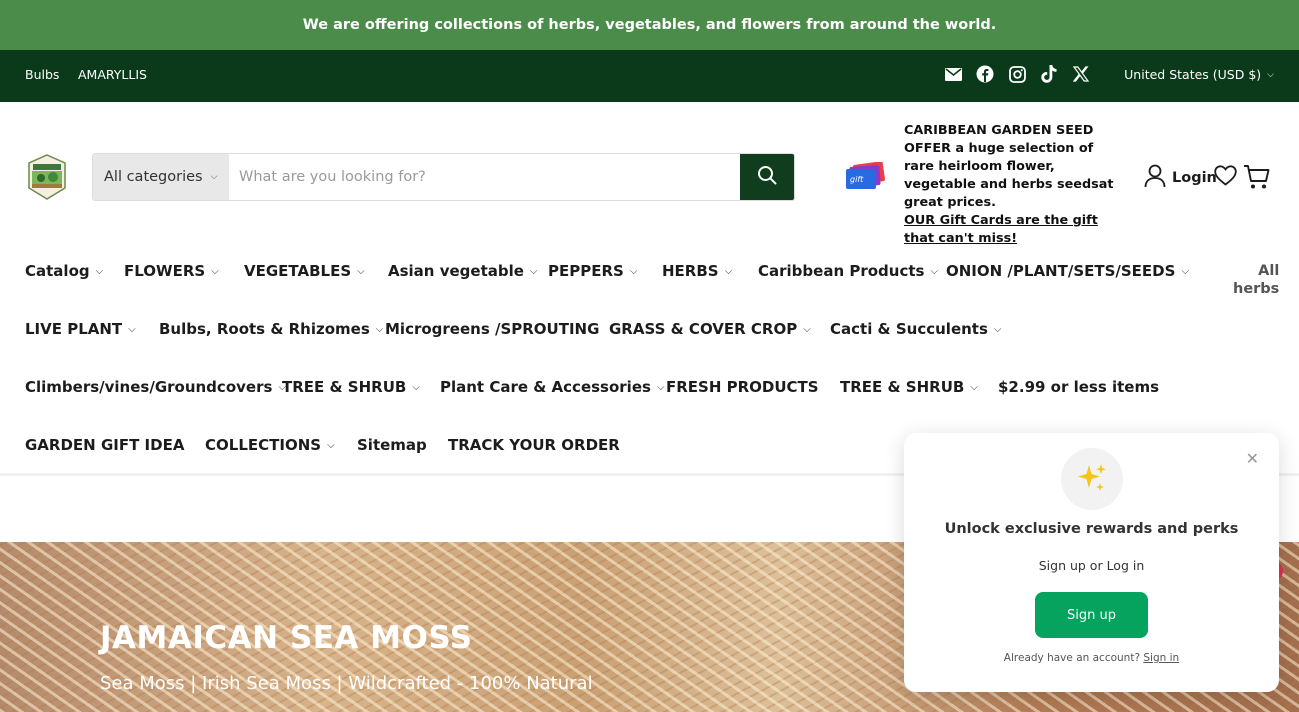  I want to click on nav-label: PEPPERS, so click(586, 271).